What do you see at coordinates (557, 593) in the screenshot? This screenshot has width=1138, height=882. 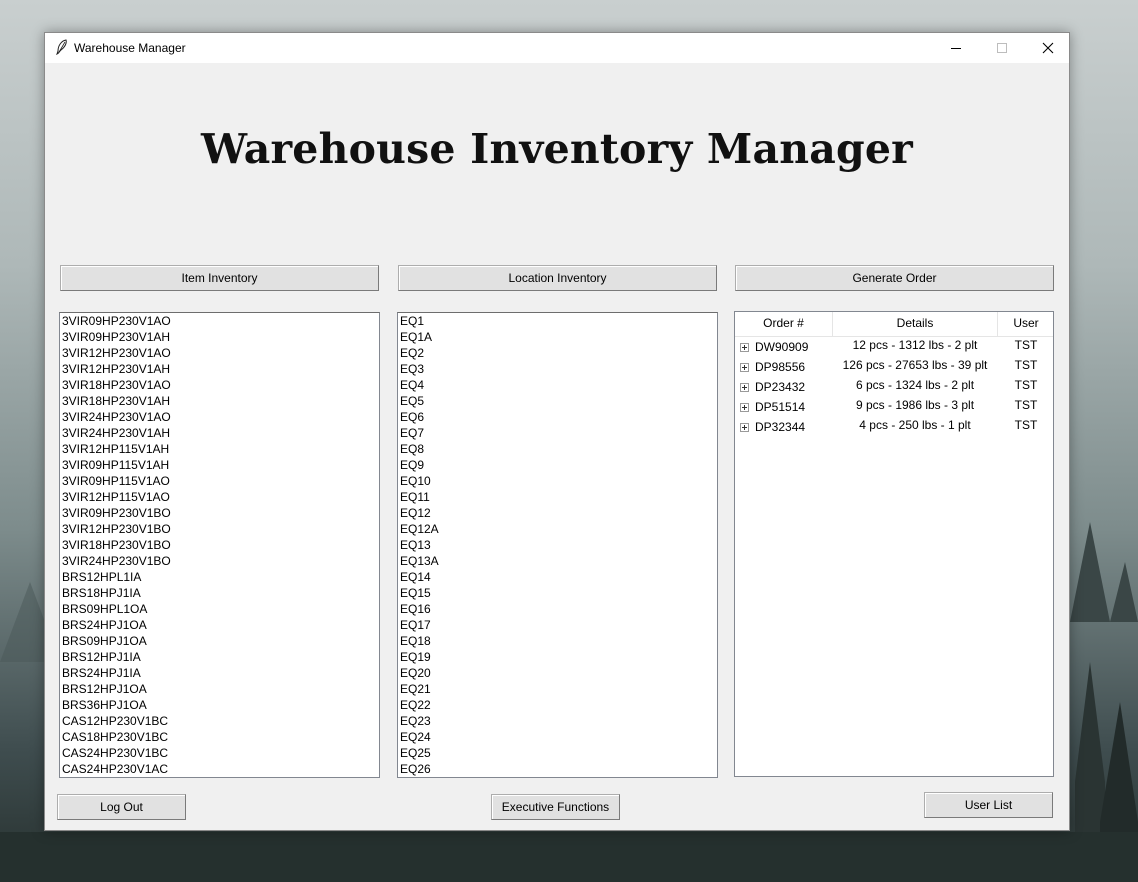 I see `list-item: EQ15` at bounding box center [557, 593].